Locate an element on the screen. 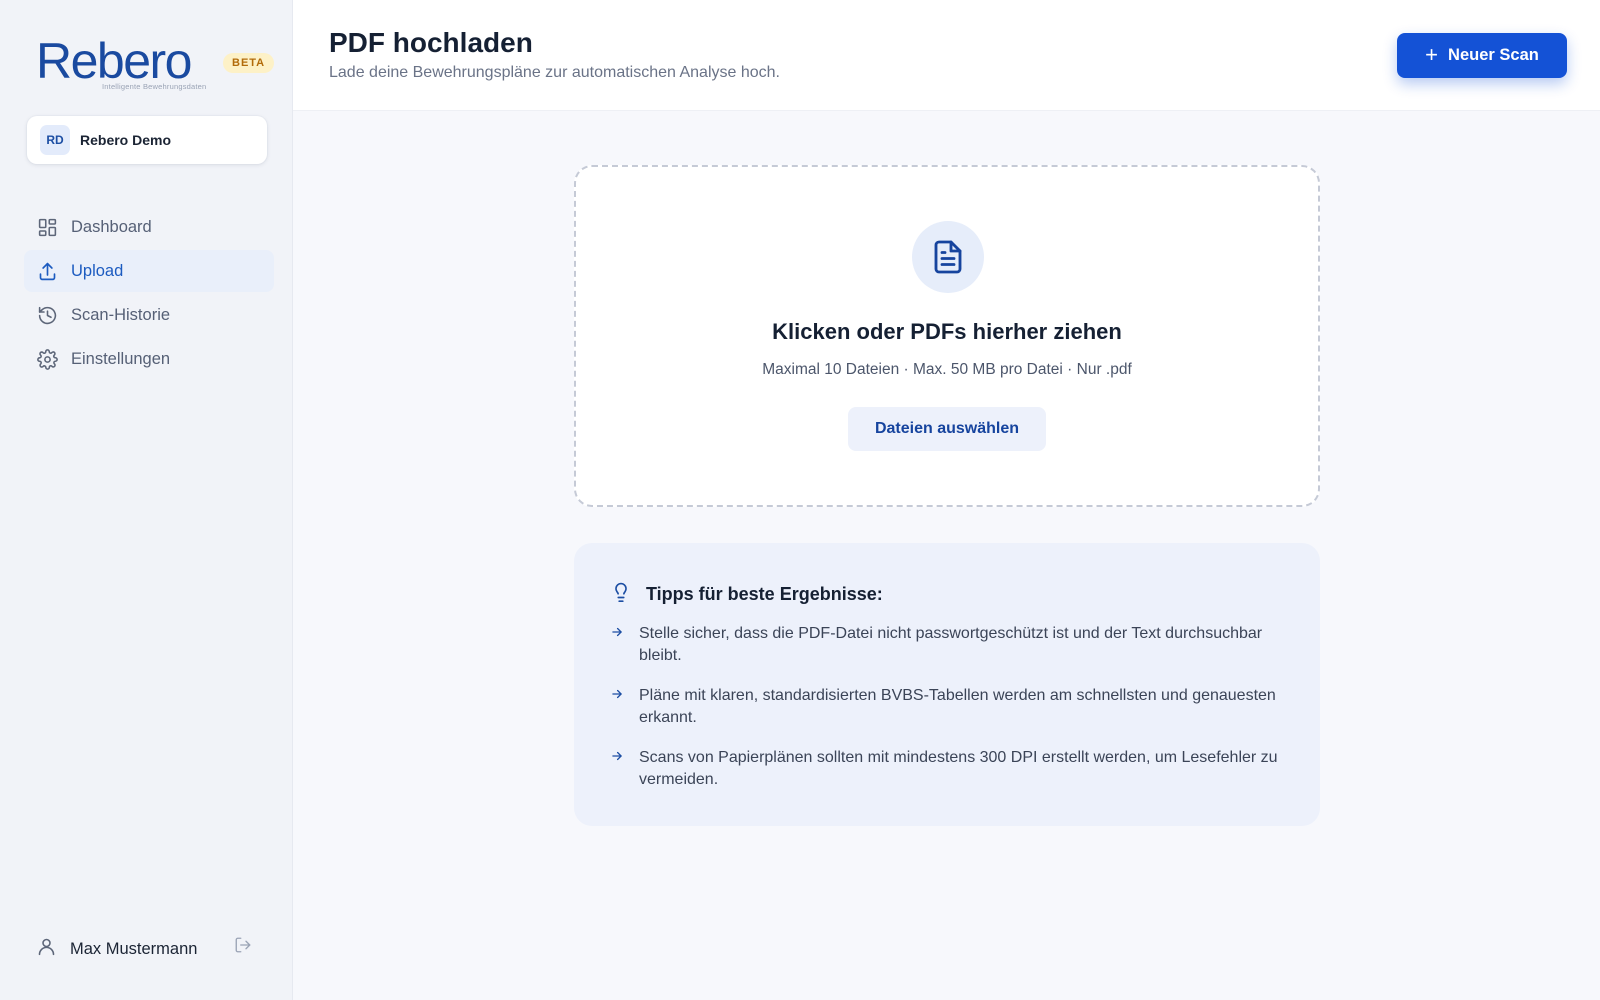 The width and height of the screenshot is (1600, 1000). page-title: PDF hochladen is located at coordinates (431, 42).